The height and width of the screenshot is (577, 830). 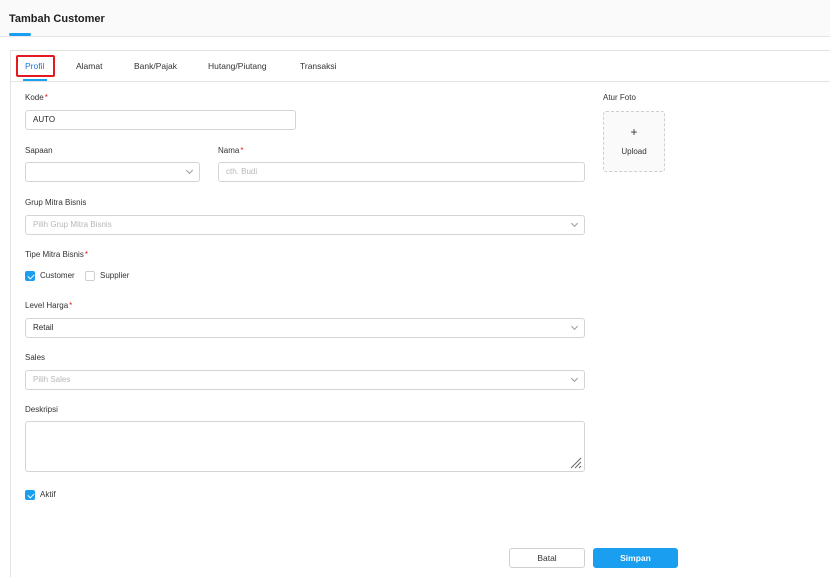 I want to click on nama-label: Nama*, so click(x=230, y=150).